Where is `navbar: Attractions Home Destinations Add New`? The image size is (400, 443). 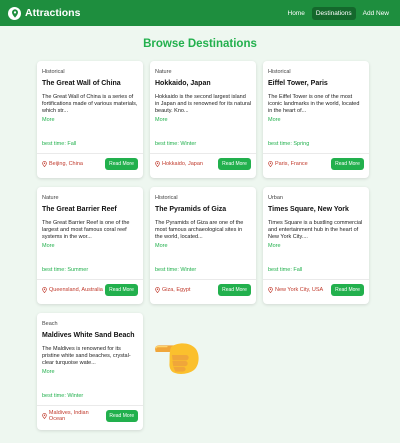
navbar: Attractions Home Destinations Add New is located at coordinates (200, 13).